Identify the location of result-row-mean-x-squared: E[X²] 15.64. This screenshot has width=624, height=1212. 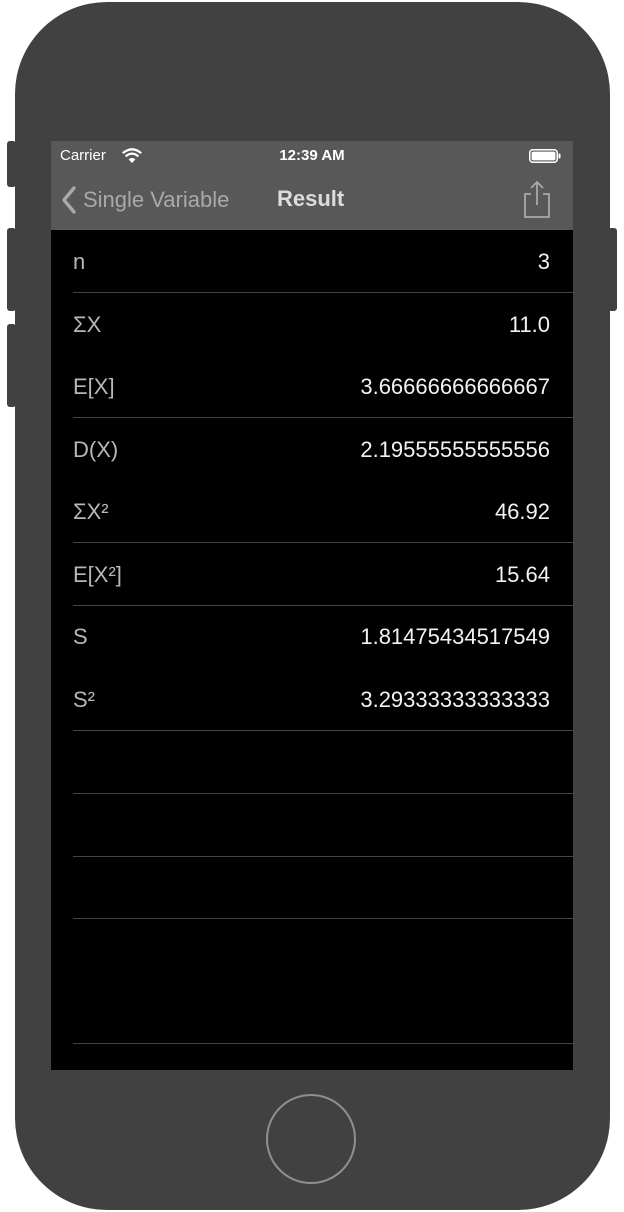
(312, 574).